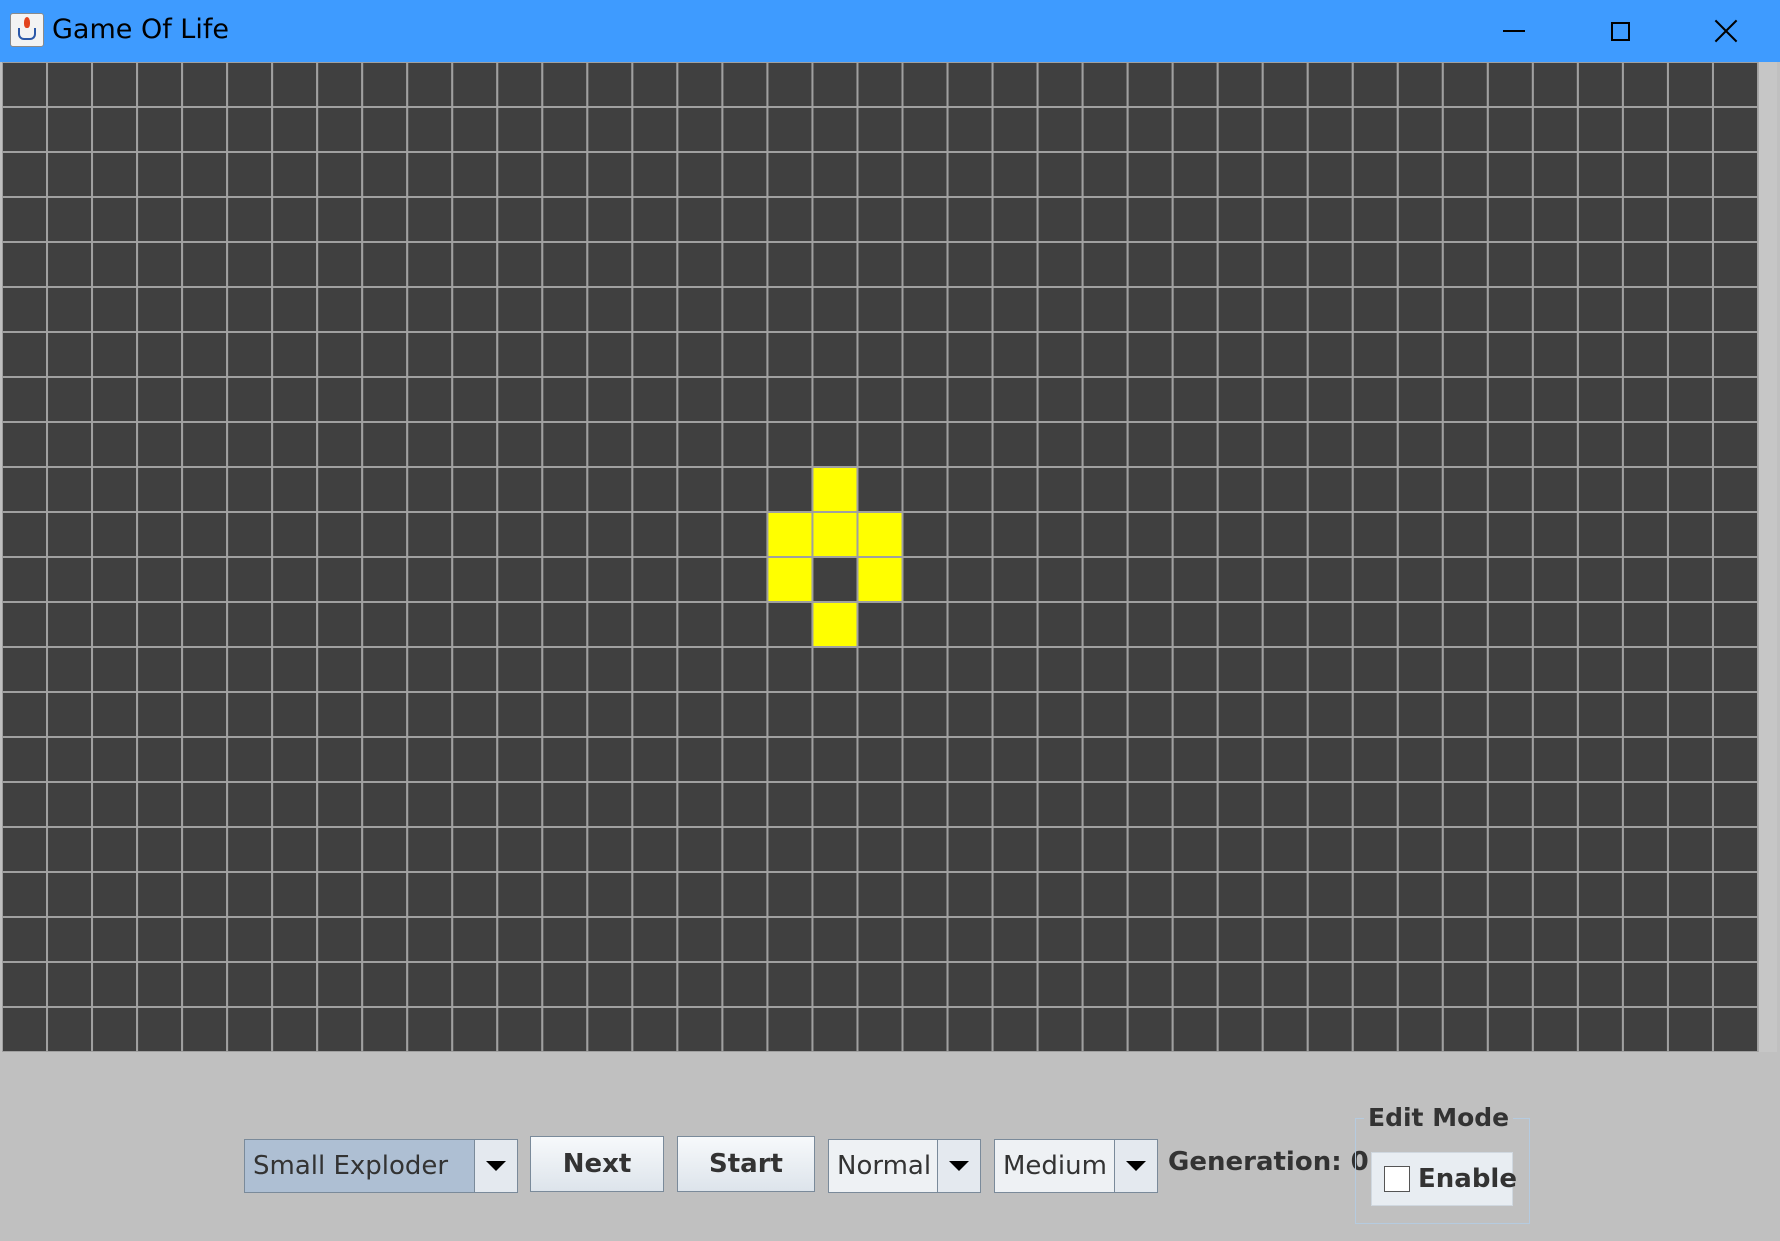  I want to click on mode-select-arrow, so click(958, 1166).